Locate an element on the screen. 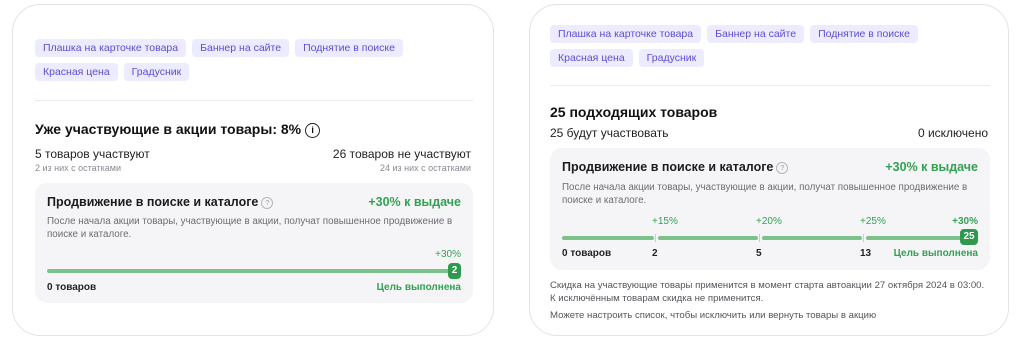  milestone-15: +15% is located at coordinates (665, 221).